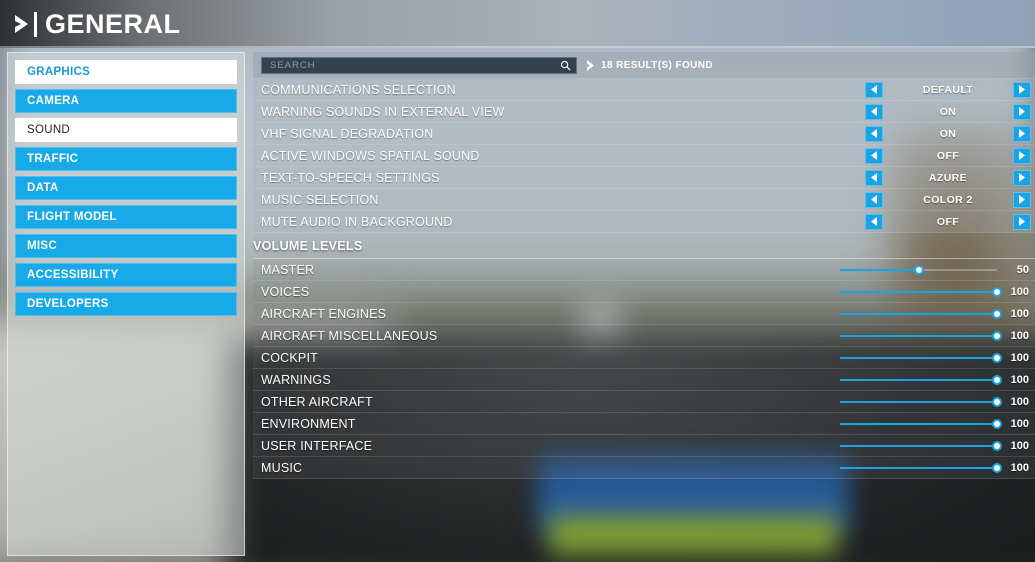  What do you see at coordinates (948, 177) in the screenshot?
I see `setting-value: AZURE` at bounding box center [948, 177].